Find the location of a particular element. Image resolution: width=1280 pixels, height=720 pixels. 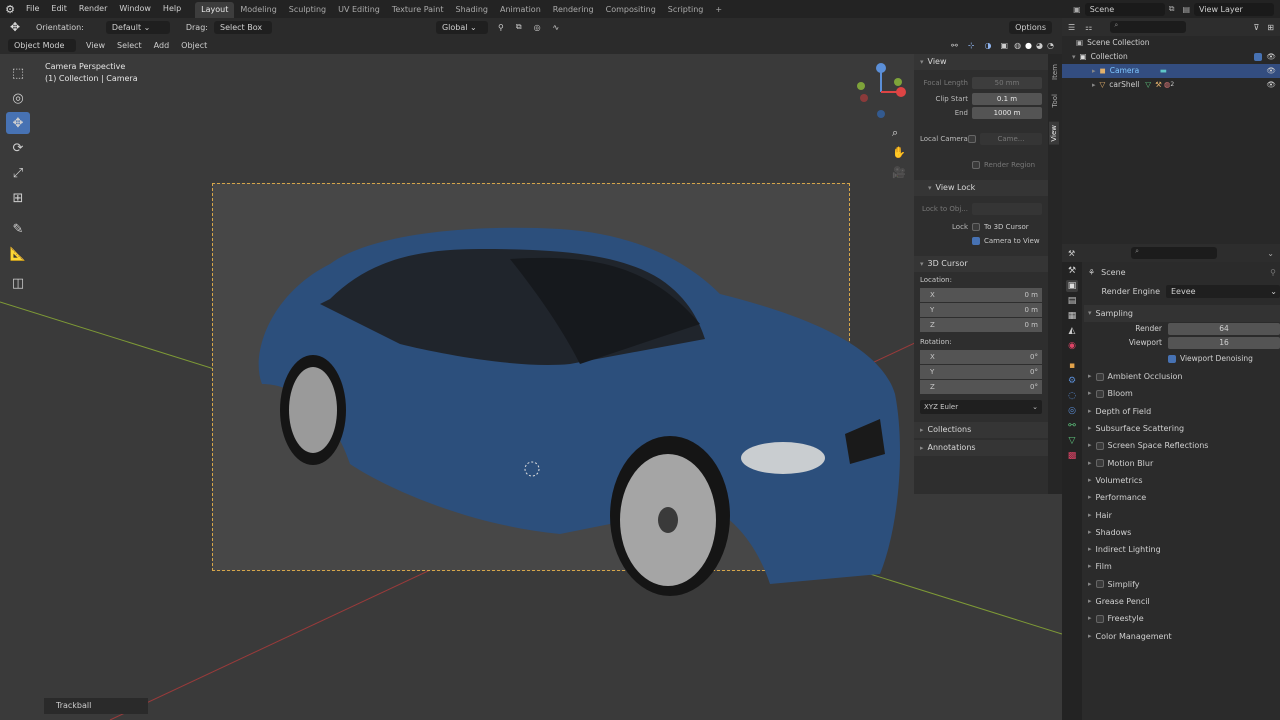

tab-tool: Tool is located at coordinates (1055, 101).